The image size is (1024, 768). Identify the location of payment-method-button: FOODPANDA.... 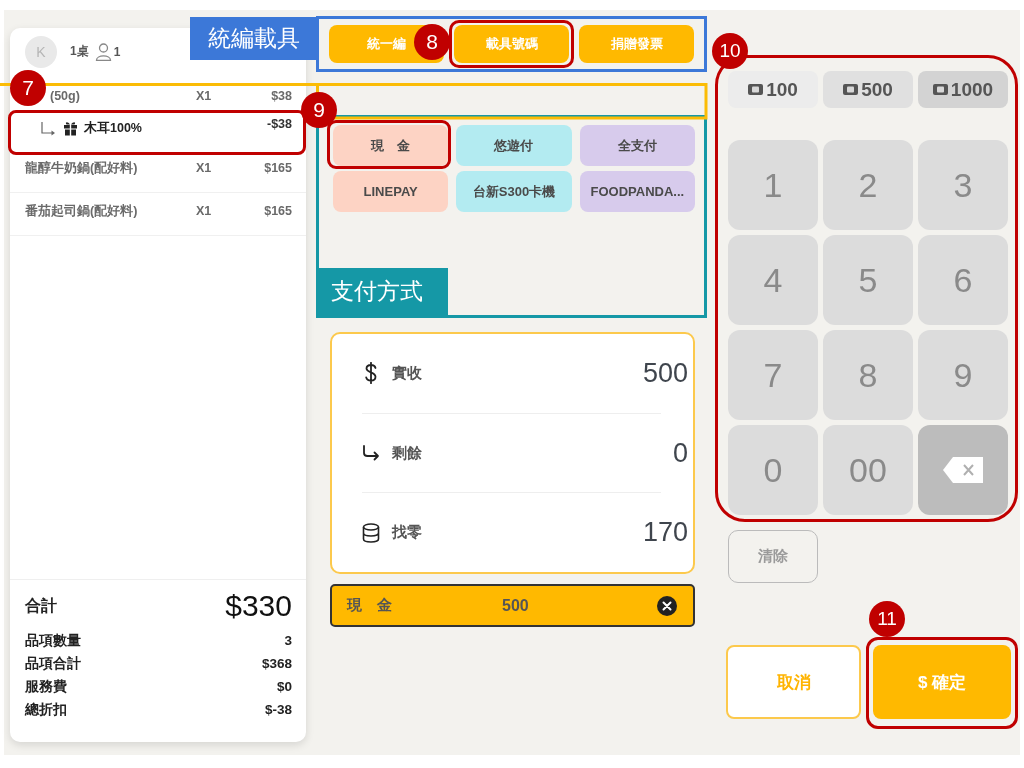
(637, 191).